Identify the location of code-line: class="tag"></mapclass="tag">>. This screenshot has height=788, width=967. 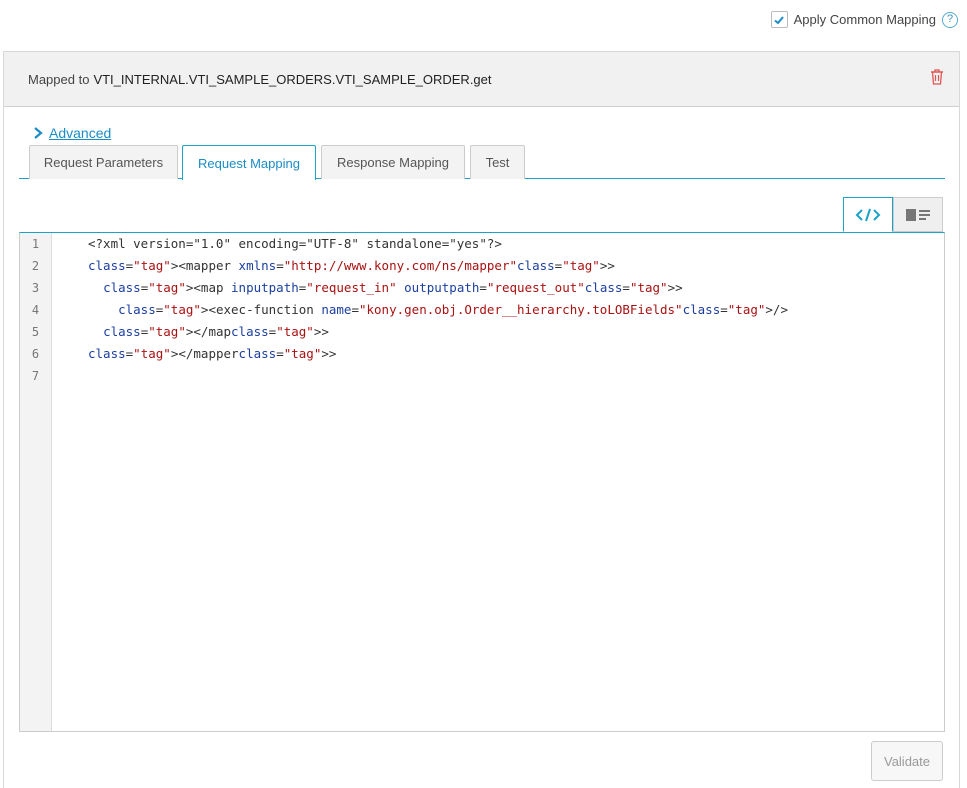
(216, 331).